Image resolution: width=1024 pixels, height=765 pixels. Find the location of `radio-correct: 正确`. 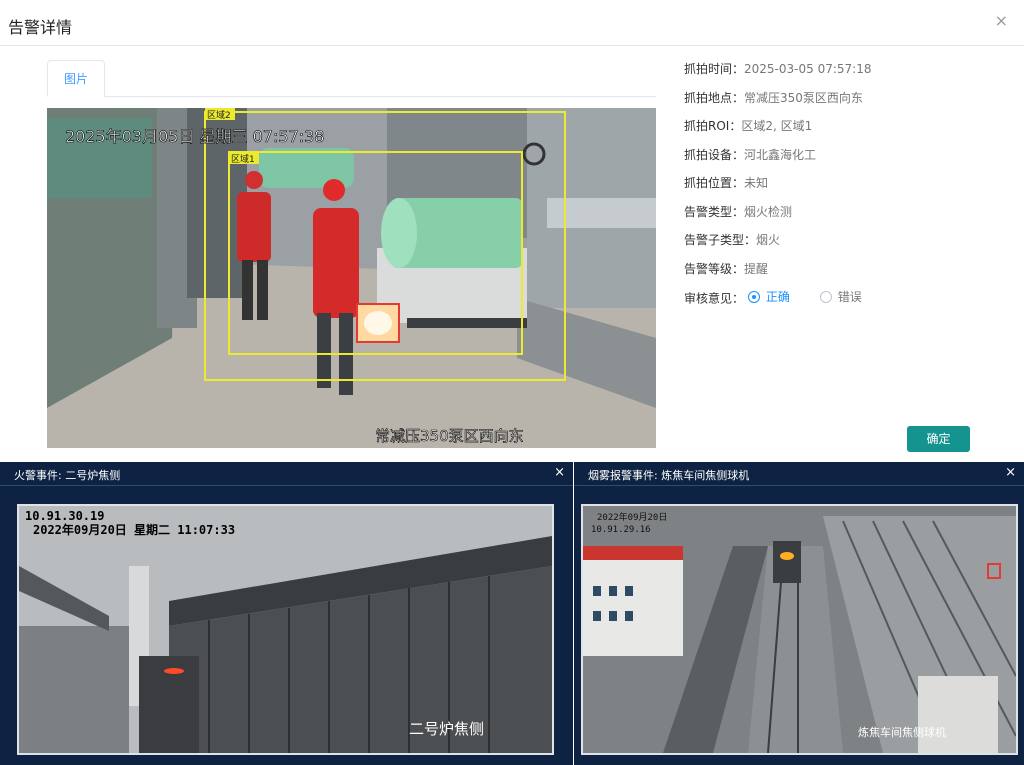

radio-correct: 正确 is located at coordinates (768, 296).